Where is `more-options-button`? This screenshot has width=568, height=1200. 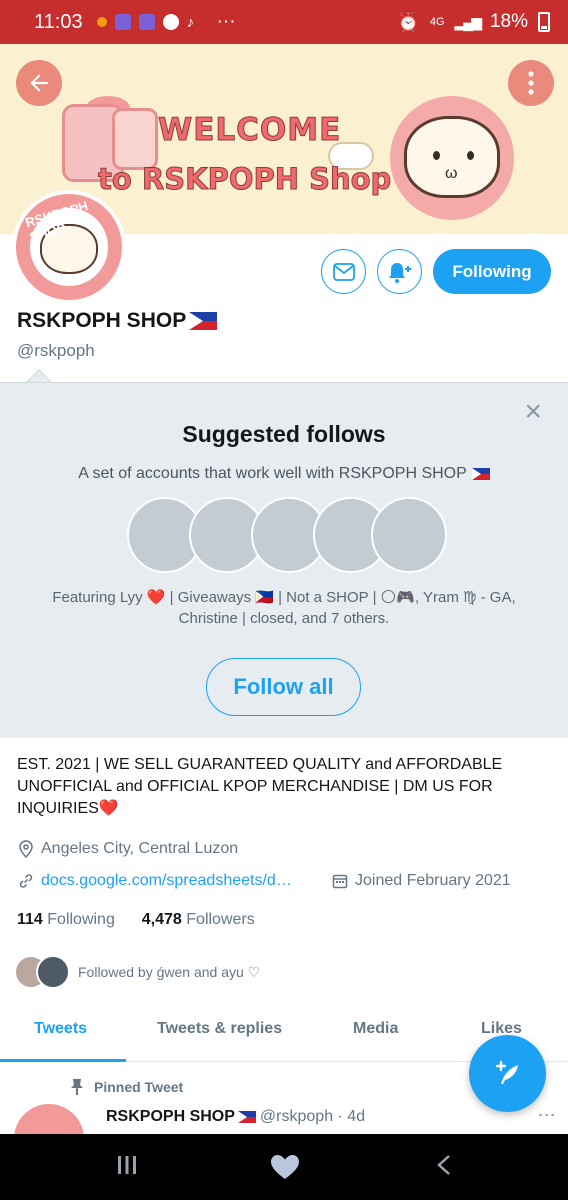
more-options-button is located at coordinates (531, 83).